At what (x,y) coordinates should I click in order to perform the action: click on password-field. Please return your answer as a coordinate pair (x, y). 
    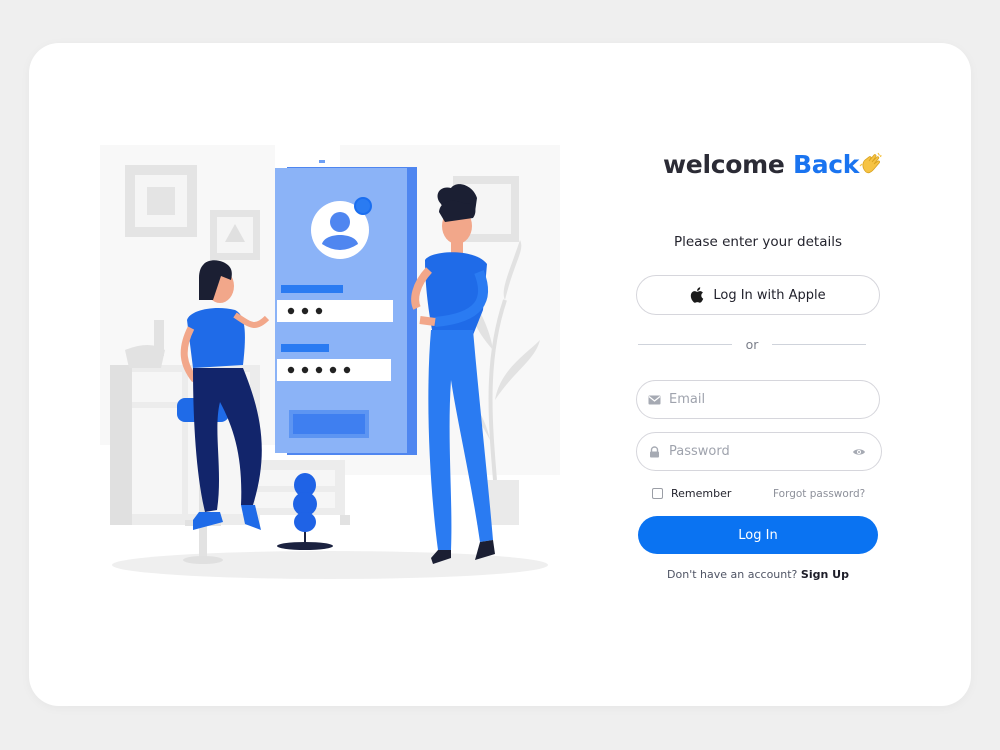
    Looking at the image, I should click on (759, 451).